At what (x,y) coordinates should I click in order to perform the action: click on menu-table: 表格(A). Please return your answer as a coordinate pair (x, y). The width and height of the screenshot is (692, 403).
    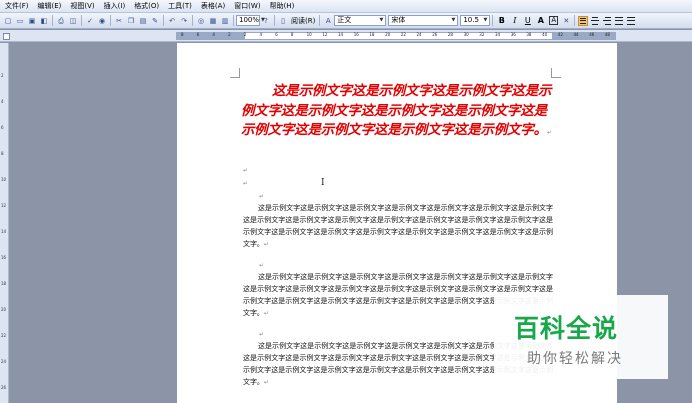
    Looking at the image, I should click on (213, 6).